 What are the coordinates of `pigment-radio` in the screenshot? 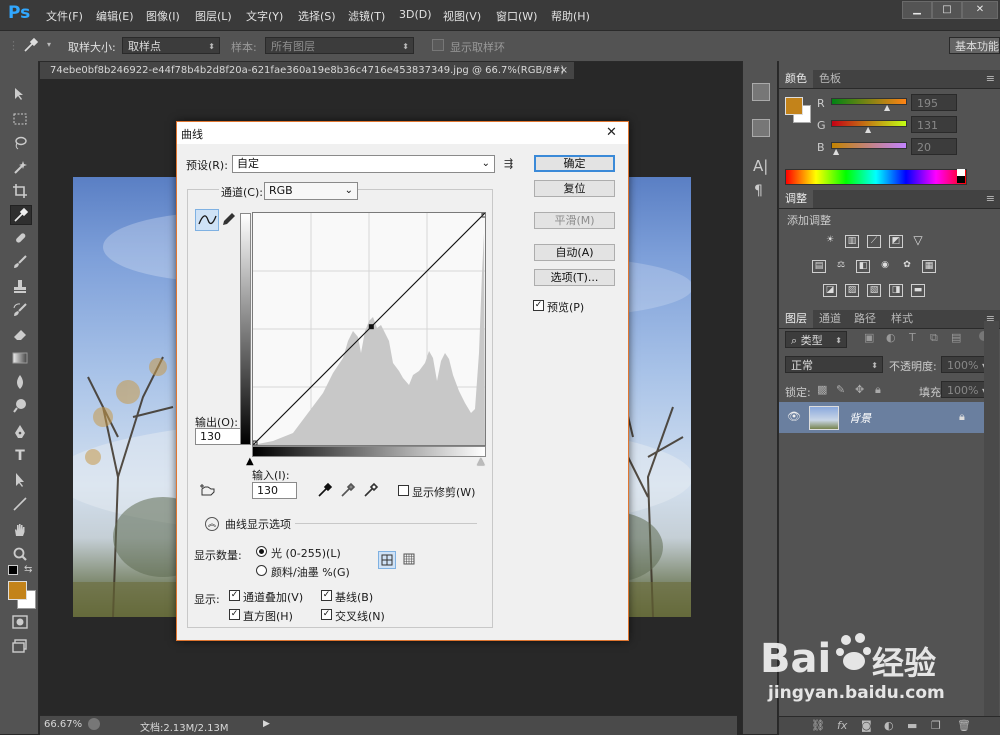 It's located at (261, 570).